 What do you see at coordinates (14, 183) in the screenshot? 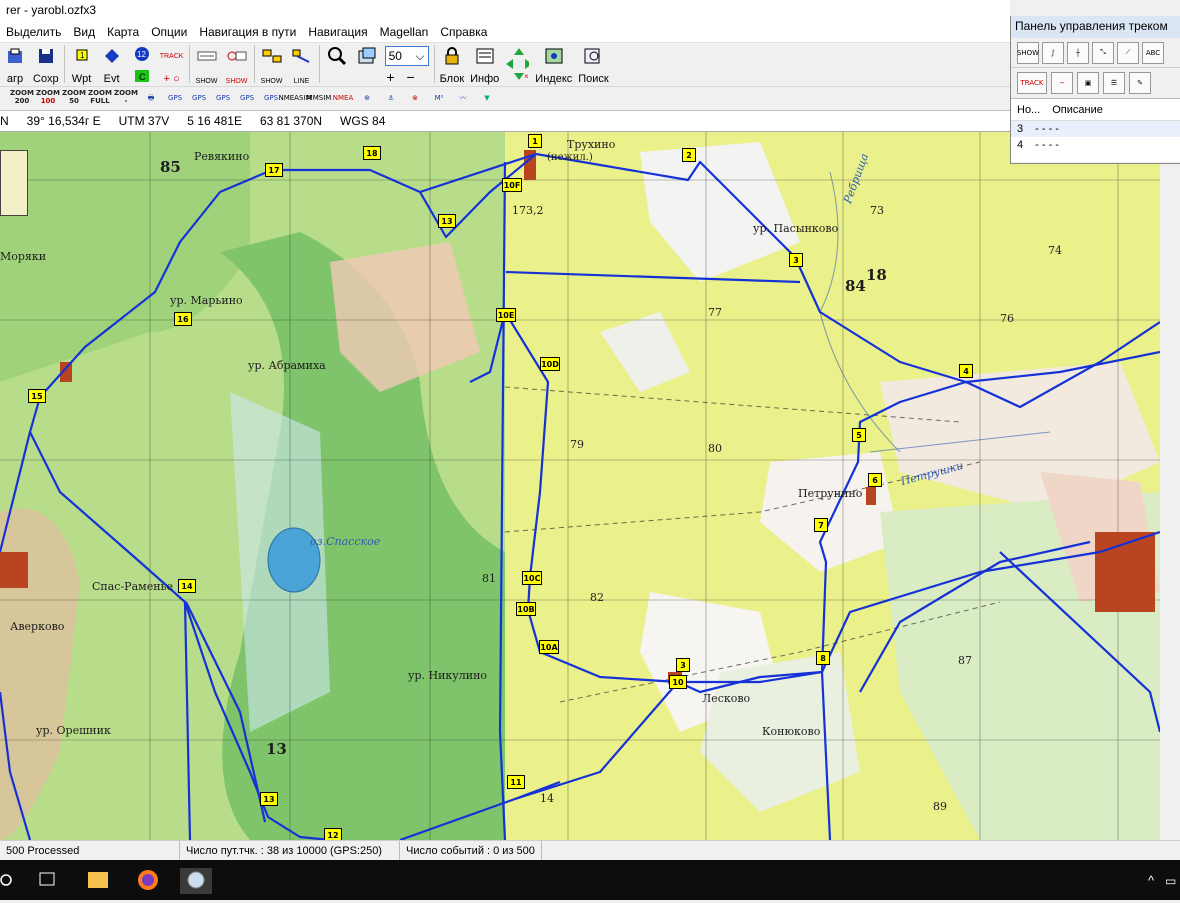
I see `overview-box` at bounding box center [14, 183].